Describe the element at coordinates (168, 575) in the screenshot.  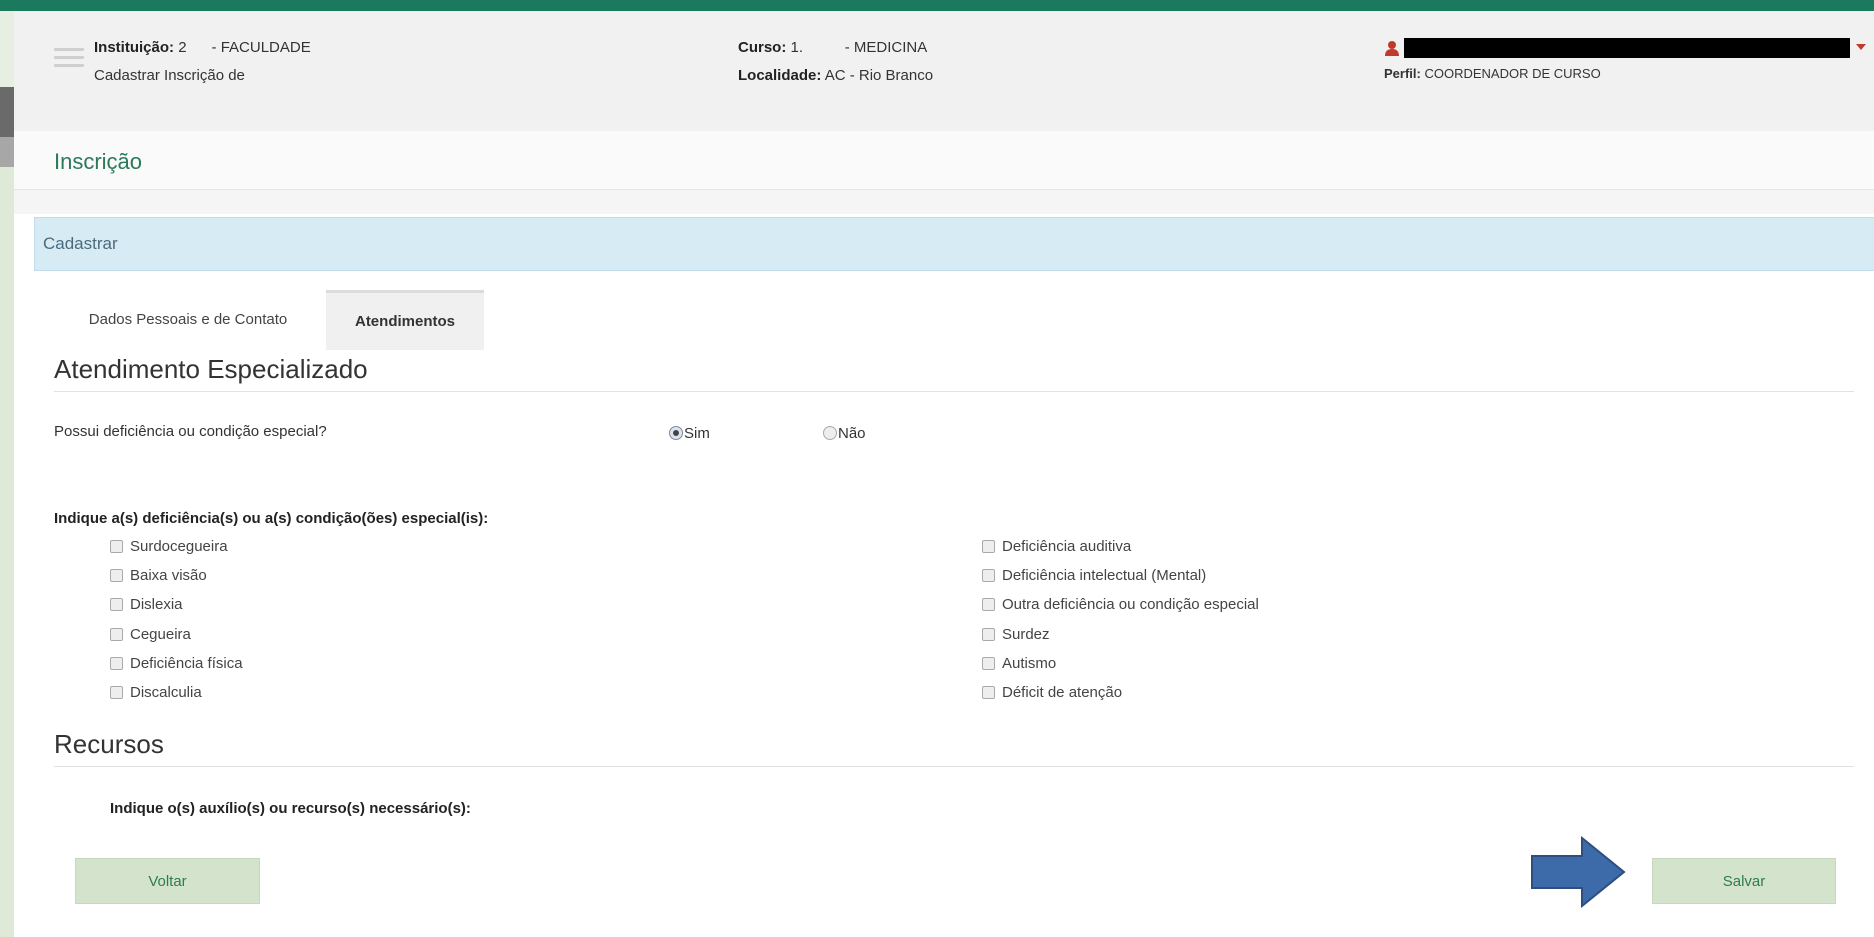
I see `checkbox-label: Baixa visão` at that location.